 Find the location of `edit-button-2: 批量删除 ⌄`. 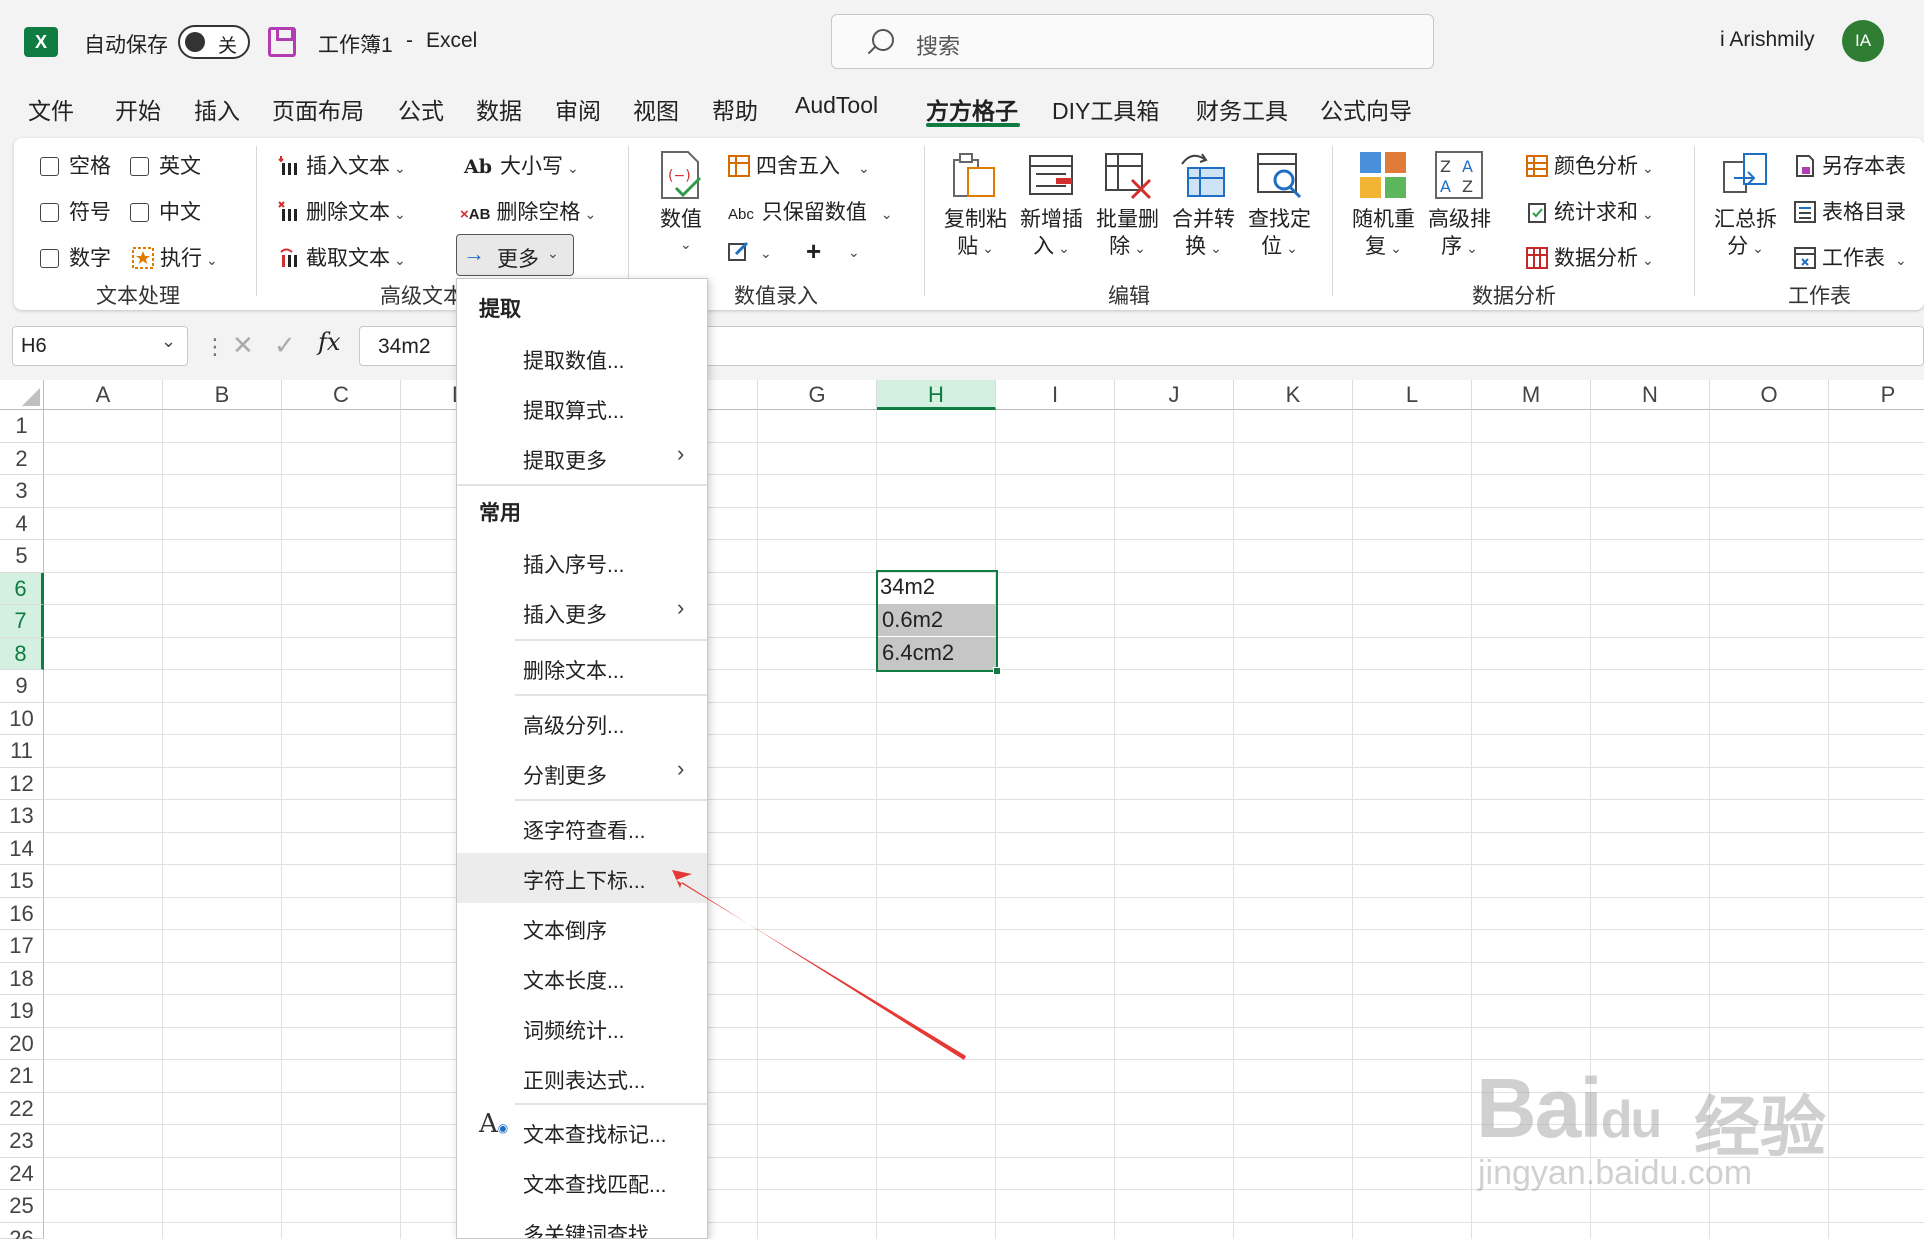

edit-button-2: 批量删除 ⌄ is located at coordinates (1127, 234).